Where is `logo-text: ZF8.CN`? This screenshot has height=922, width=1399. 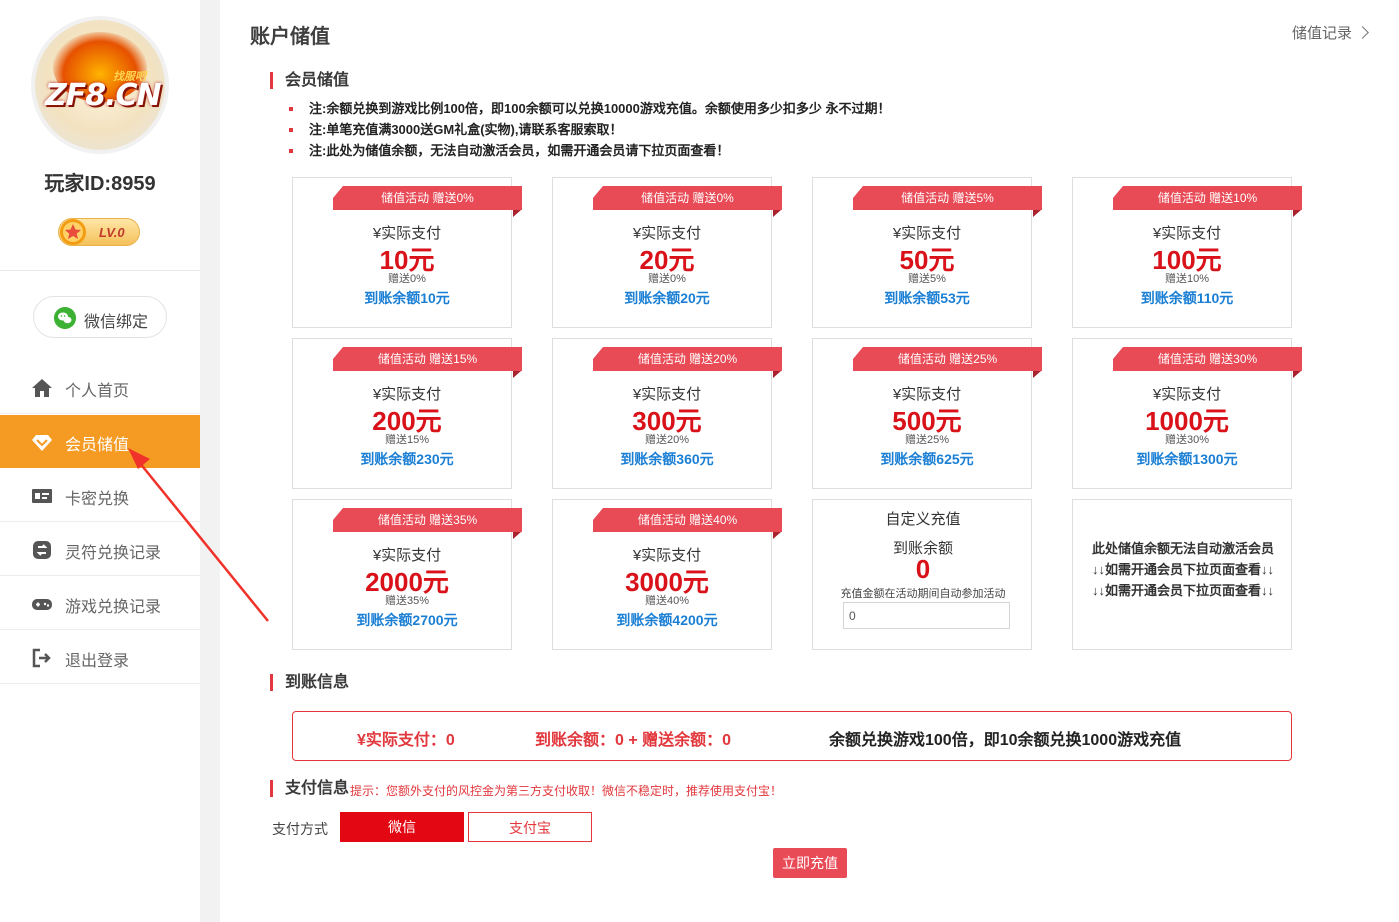
logo-text: ZF8.CN is located at coordinates (103, 95).